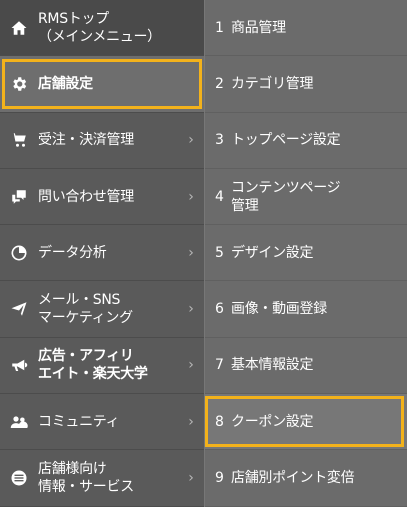 This screenshot has height=507, width=407. I want to click on sidebar-item-store-info-services: 店舗様向け 情報・サービス ›, so click(102, 478).